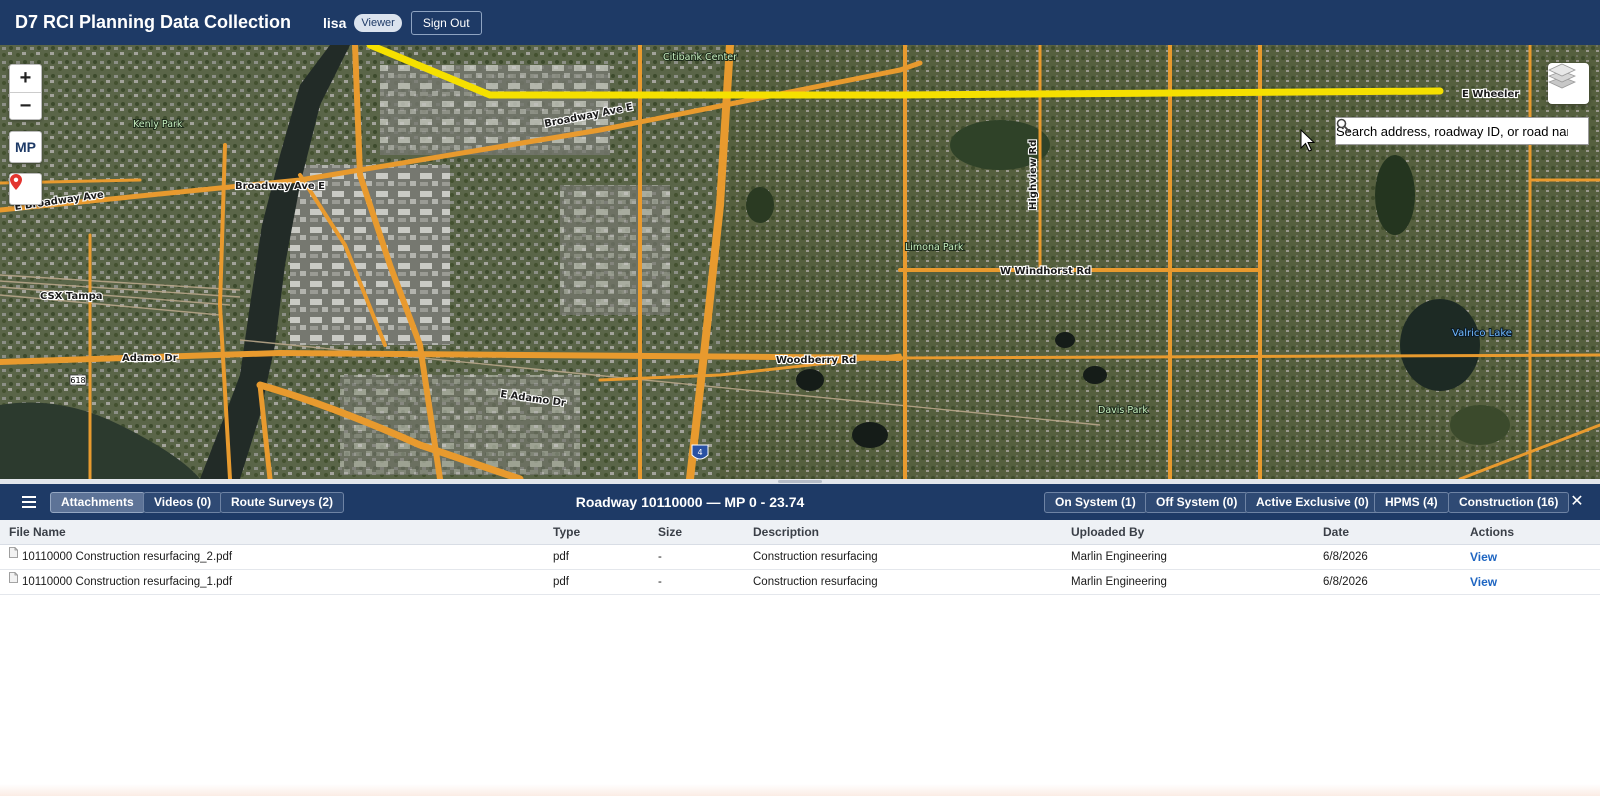 The image size is (1600, 796). Describe the element at coordinates (1197, 502) in the screenshot. I see `filter-off-system: Off System (0)` at that location.